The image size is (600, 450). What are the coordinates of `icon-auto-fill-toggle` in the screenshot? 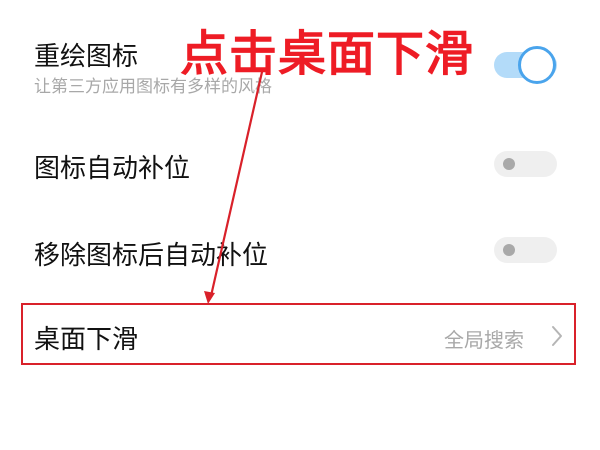 It's located at (525, 164).